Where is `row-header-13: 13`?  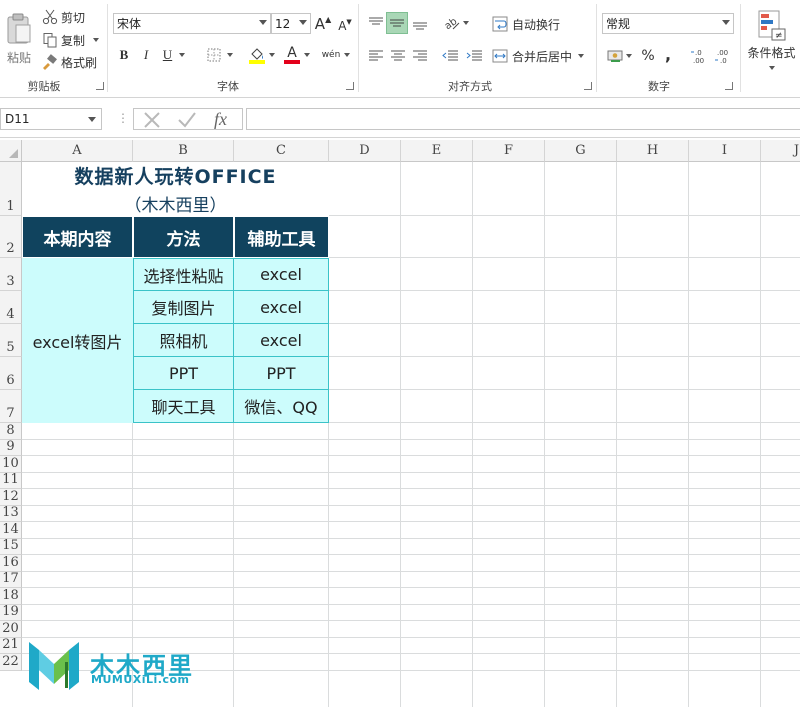 row-header-13: 13 is located at coordinates (11, 513).